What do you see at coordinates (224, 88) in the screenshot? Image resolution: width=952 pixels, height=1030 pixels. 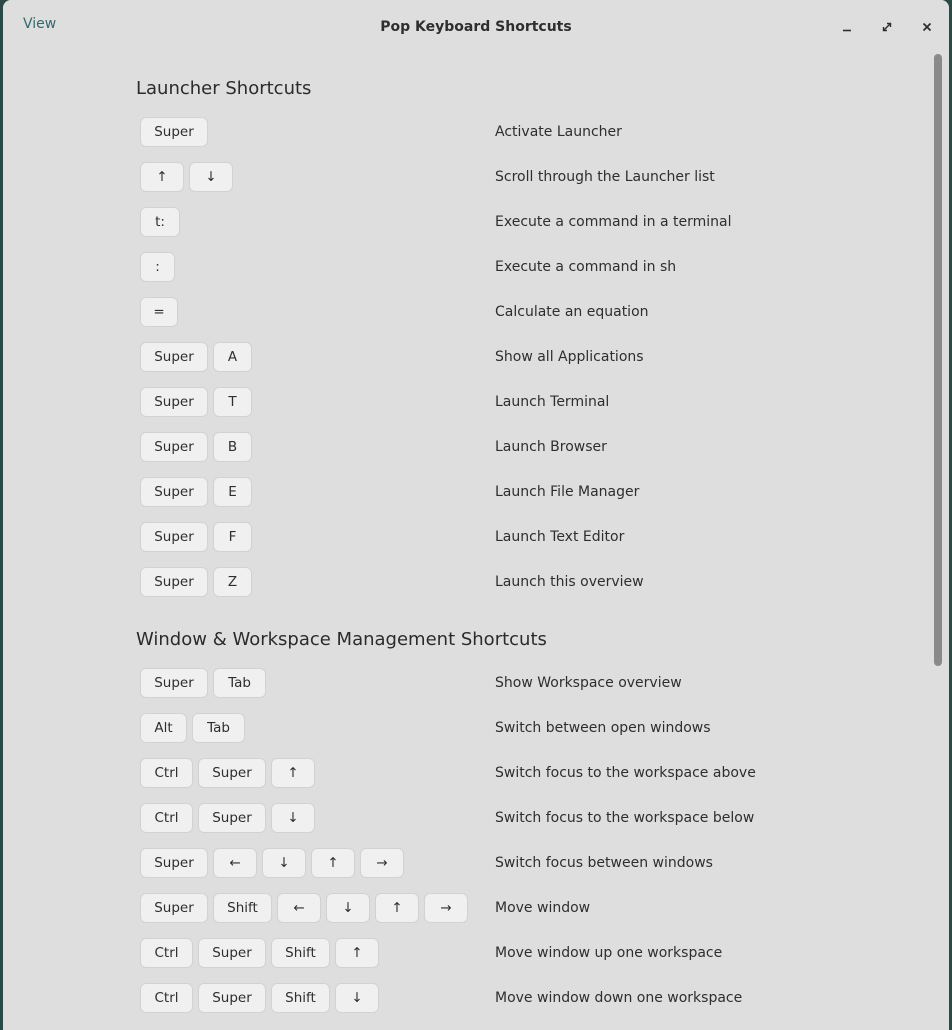 I see `section-title: Launcher Shortcuts` at bounding box center [224, 88].